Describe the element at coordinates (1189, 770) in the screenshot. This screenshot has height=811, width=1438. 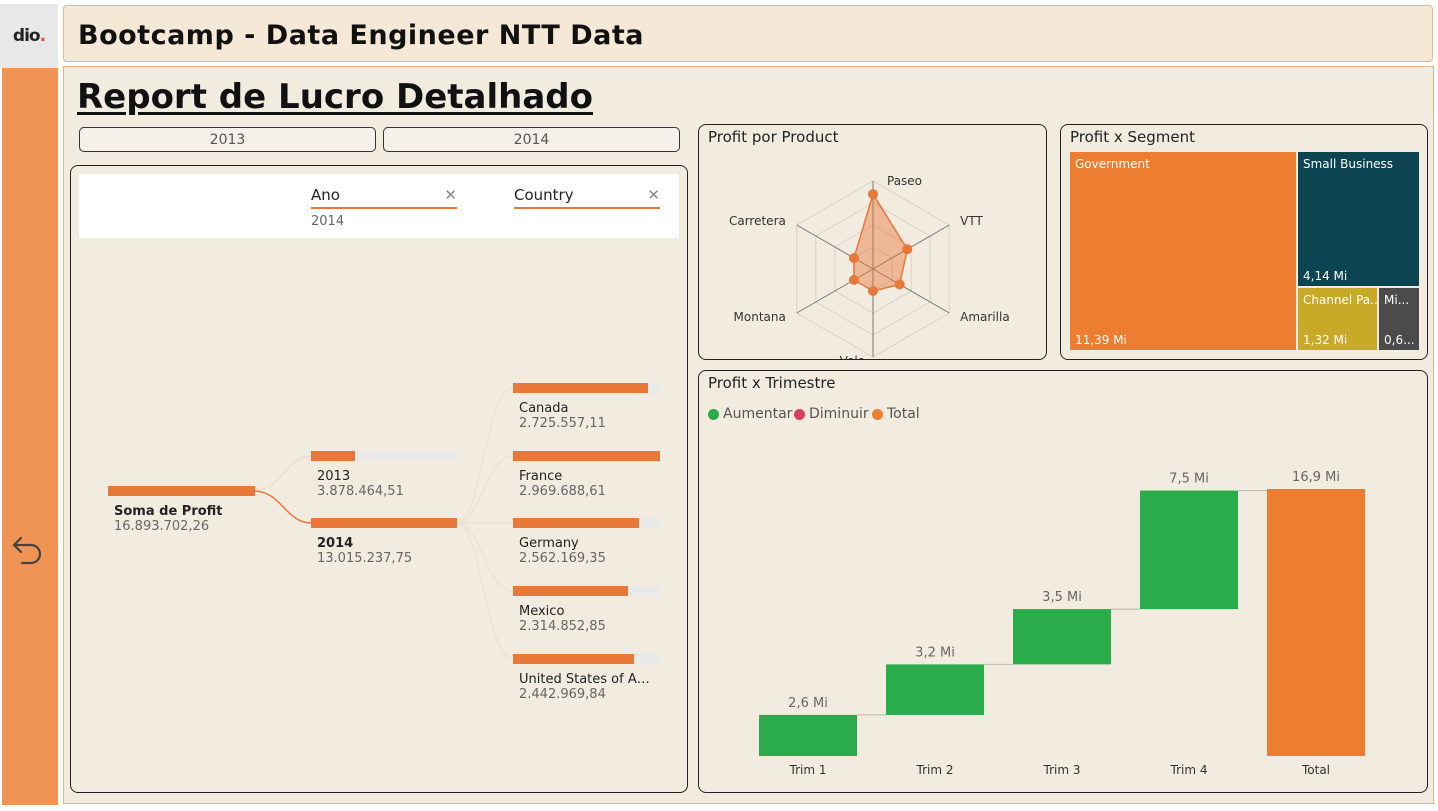
I see `waterfall-category-label: Trim 4` at that location.